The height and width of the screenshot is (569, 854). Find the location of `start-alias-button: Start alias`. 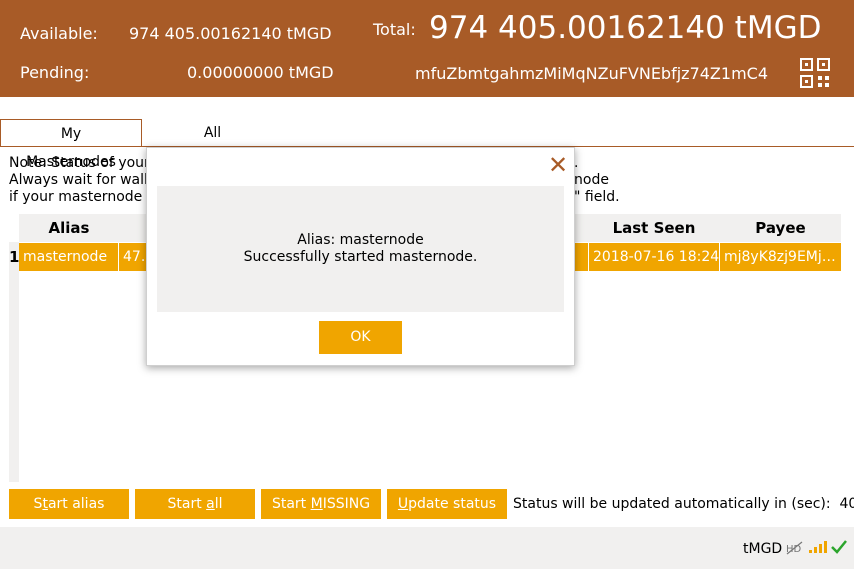

start-alias-button: Start alias is located at coordinates (69, 504).